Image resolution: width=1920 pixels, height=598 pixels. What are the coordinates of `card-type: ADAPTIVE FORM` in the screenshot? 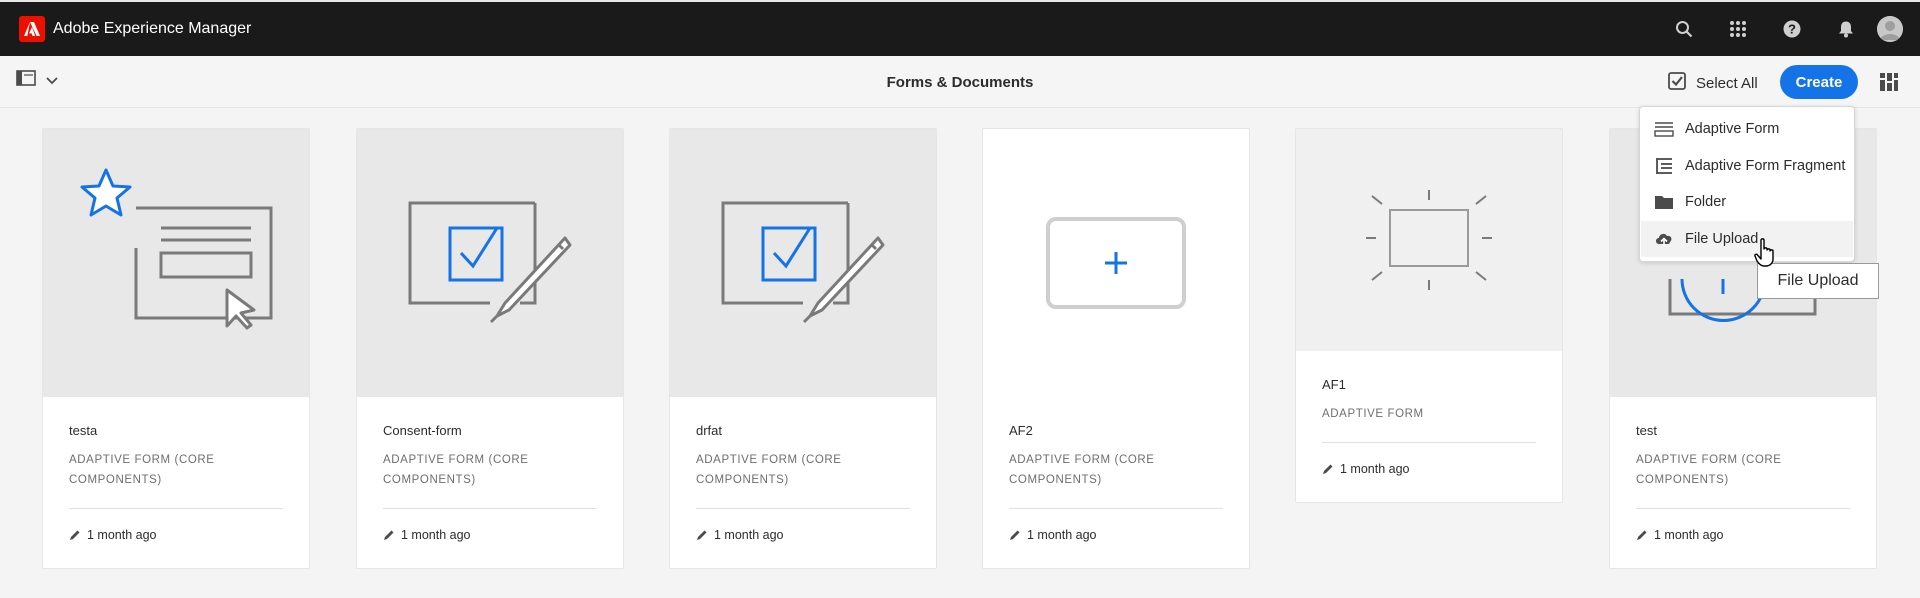 It's located at (1373, 414).